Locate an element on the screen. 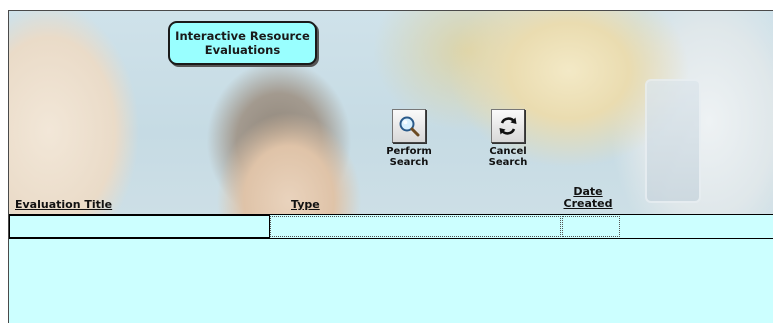 Image resolution: width=773 pixels, height=323 pixels. date-created-field-cell is located at coordinates (591, 227).